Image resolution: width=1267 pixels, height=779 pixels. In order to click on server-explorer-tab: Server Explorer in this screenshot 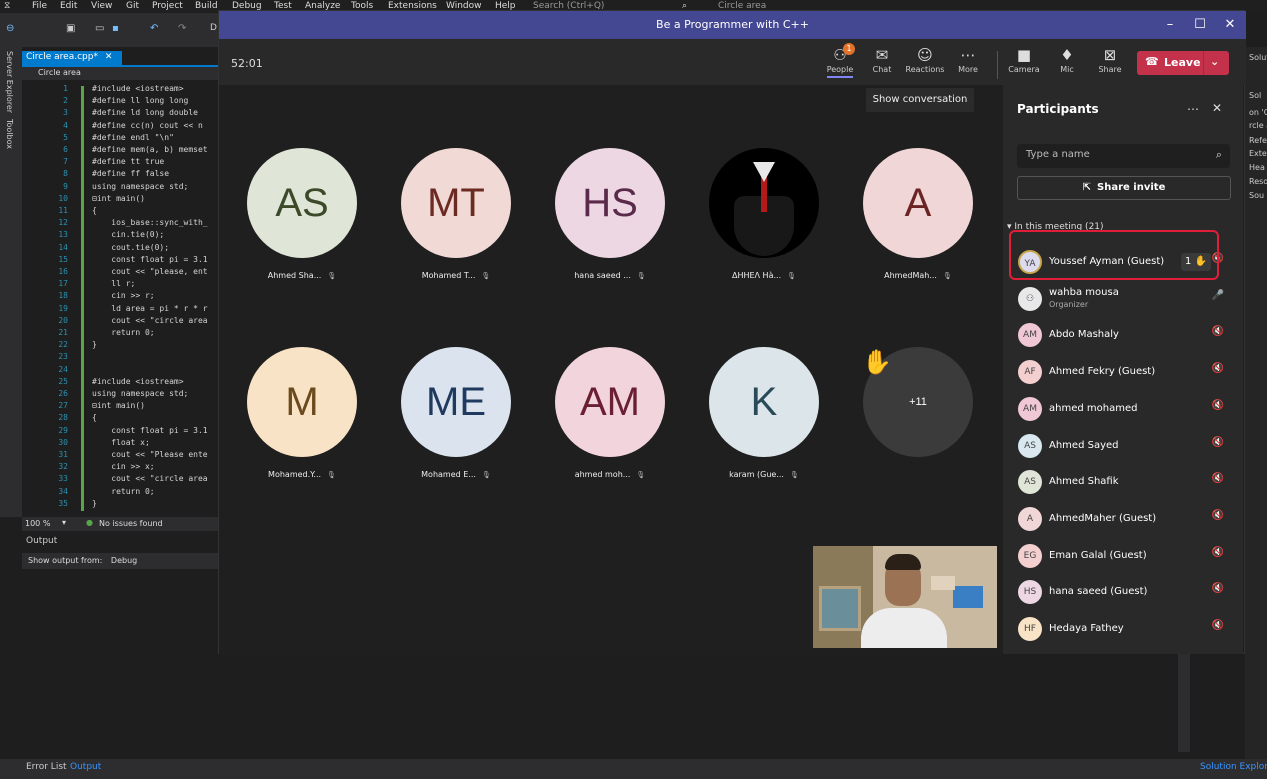, I will do `click(9, 82)`.